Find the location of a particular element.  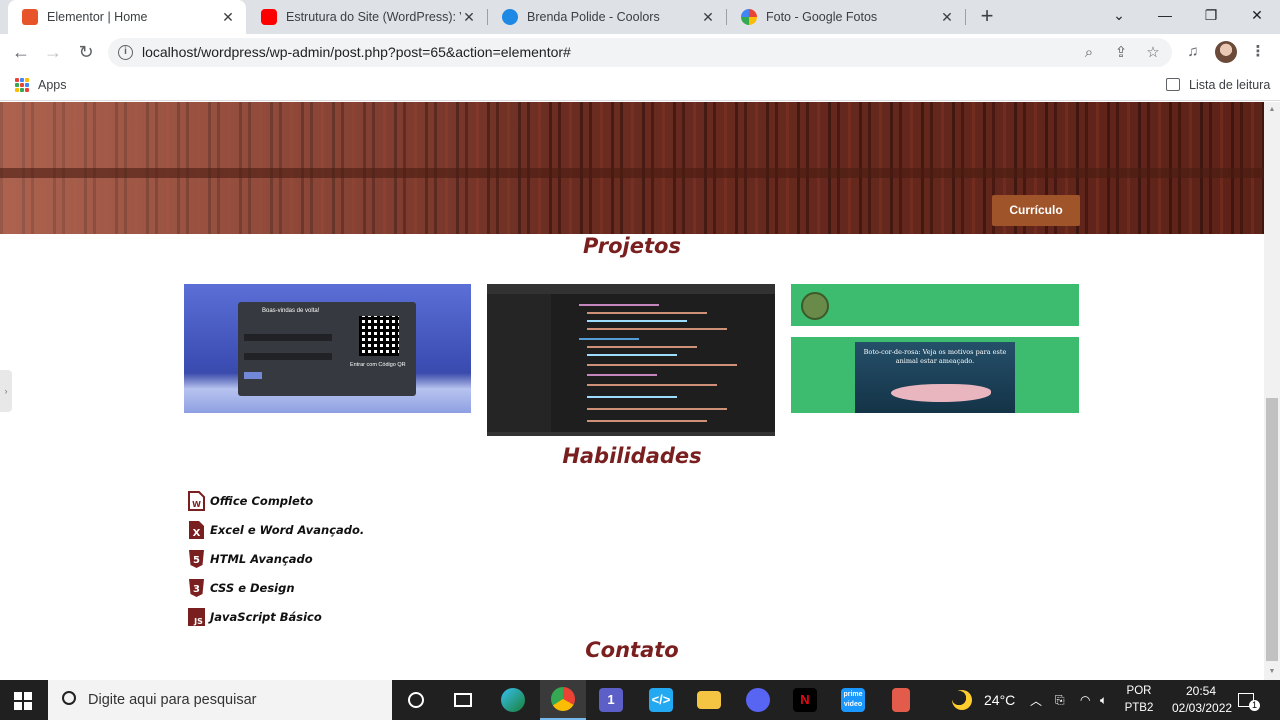

page-scrollbar: ▲ ▼ is located at coordinates (1272, 391).